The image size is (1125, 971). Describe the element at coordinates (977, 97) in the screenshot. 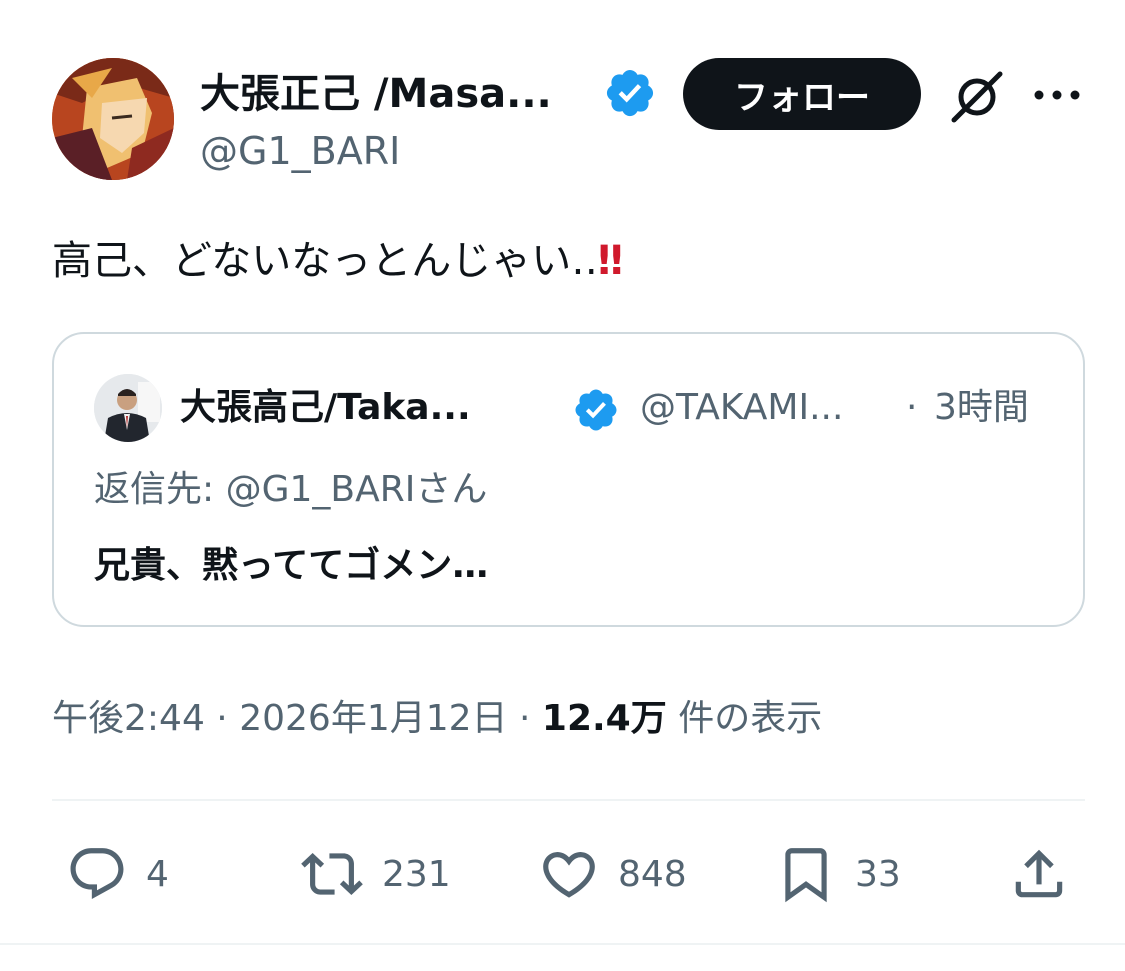

I see `grok-icon` at that location.